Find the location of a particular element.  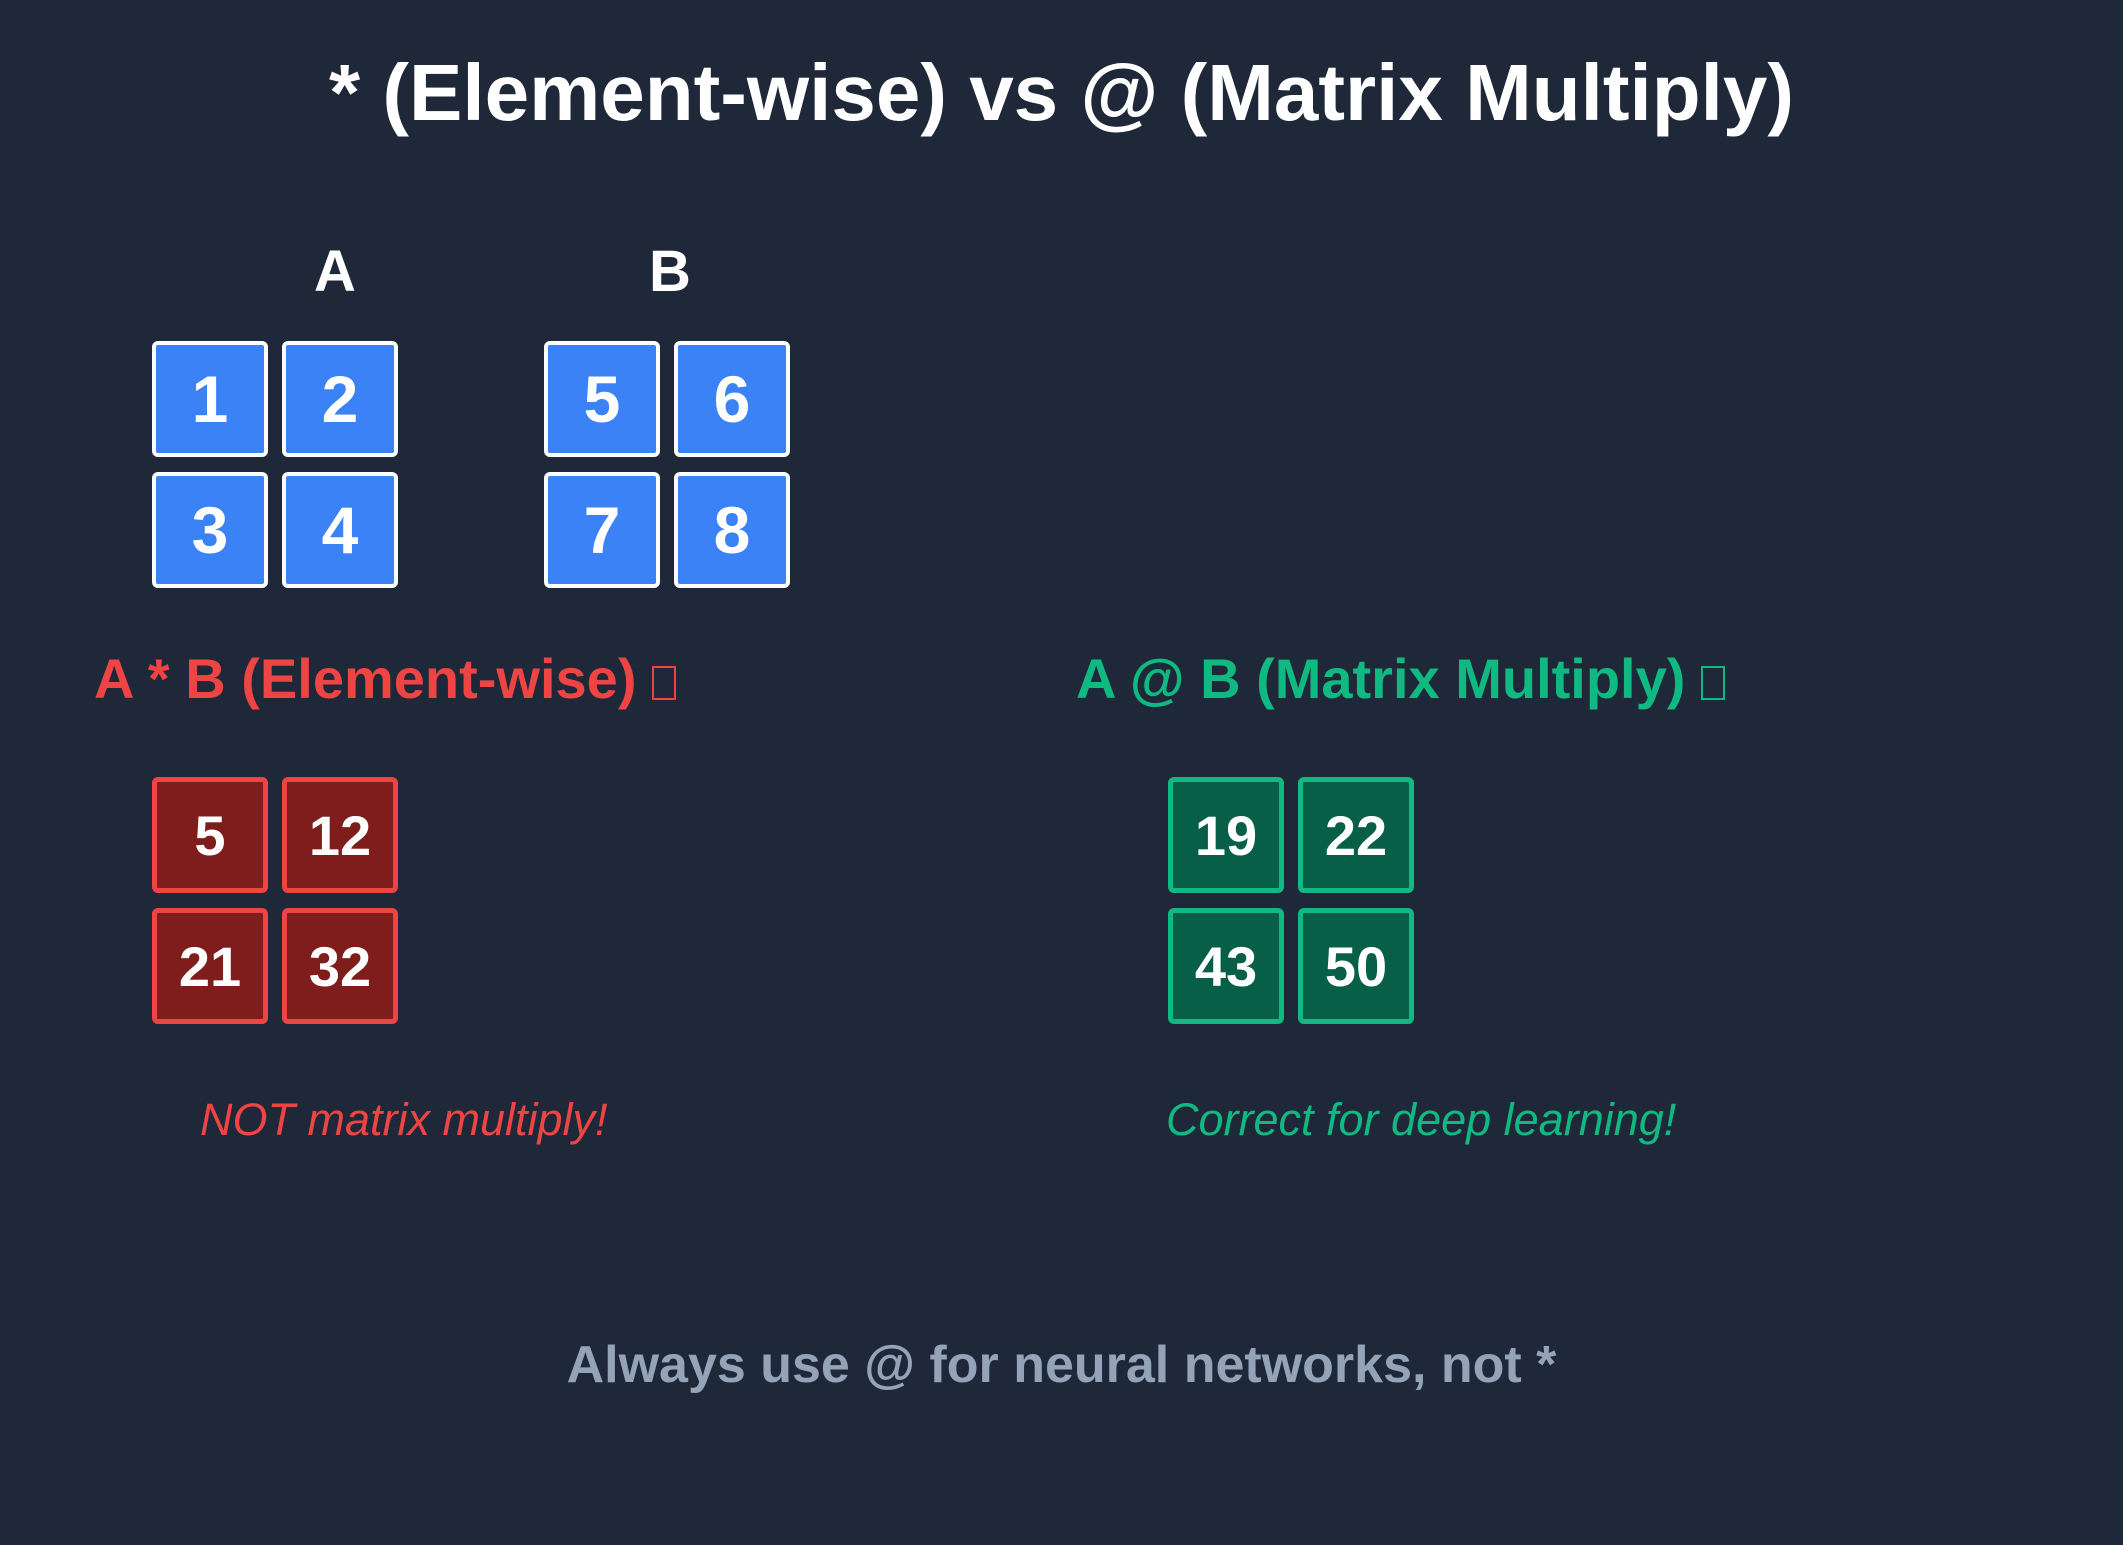

elementwise-heading: A * B (Element-wise) is located at coordinates (385, 679).